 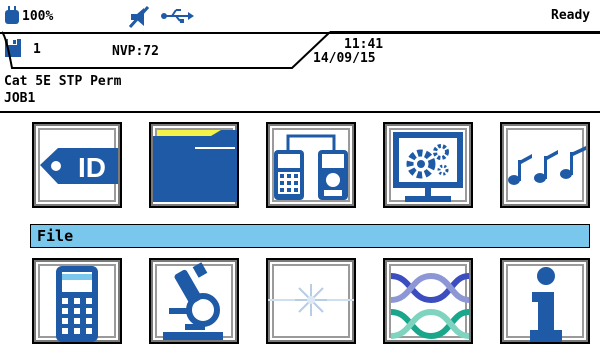 I want to click on selected-item-label: File, so click(x=55, y=236).